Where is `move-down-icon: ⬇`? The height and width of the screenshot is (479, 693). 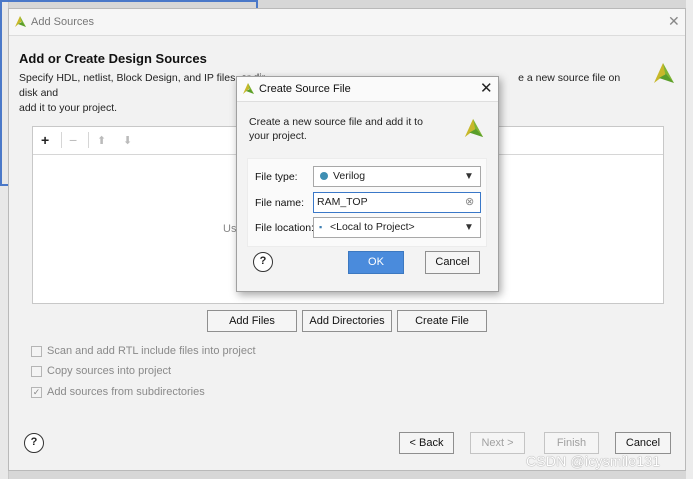
move-down-icon: ⬇ is located at coordinates (127, 140).